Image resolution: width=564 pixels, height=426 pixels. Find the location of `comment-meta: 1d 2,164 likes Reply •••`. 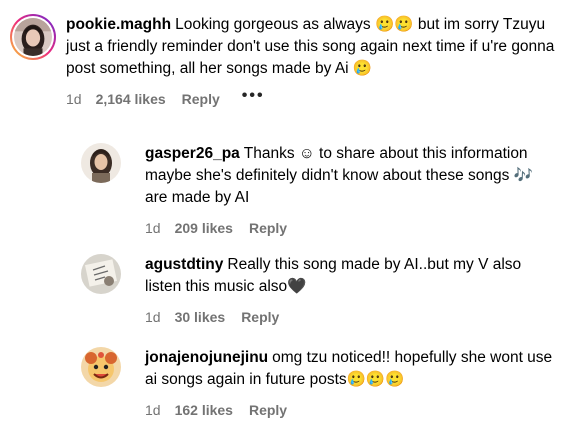

comment-meta: 1d 2,164 likes Reply ••• is located at coordinates (311, 98).